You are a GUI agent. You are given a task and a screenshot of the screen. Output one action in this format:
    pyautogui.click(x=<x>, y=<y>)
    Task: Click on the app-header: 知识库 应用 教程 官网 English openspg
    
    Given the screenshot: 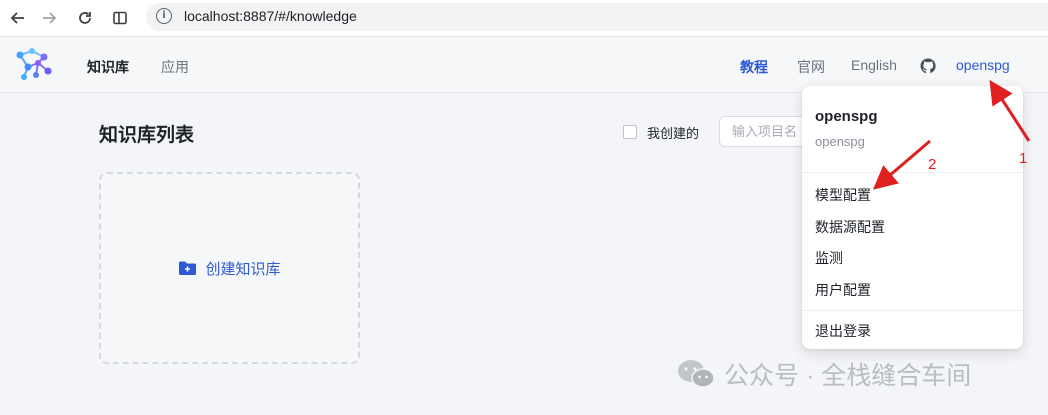 What is the action you would take?
    pyautogui.click(x=524, y=65)
    